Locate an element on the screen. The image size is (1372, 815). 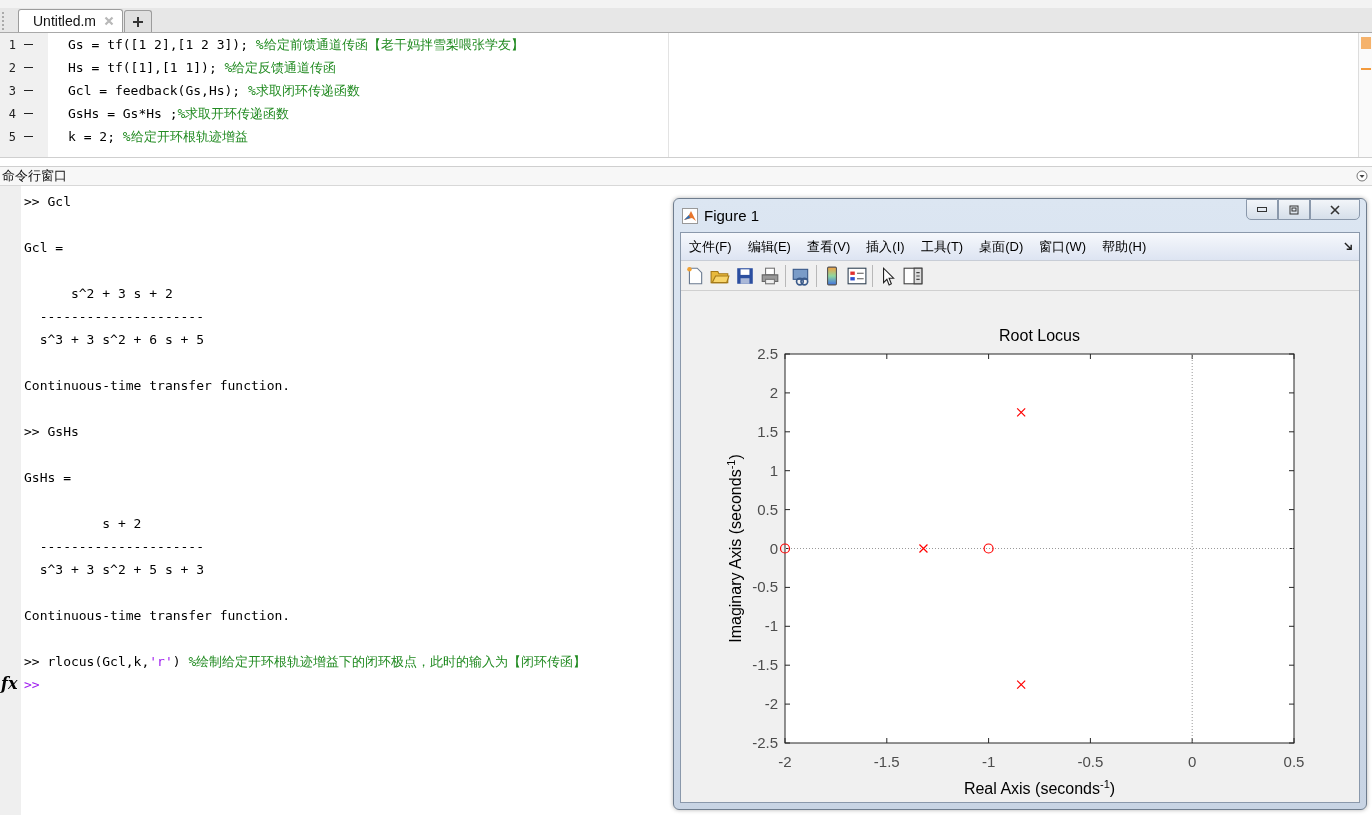
line-number: 3 is located at coordinates (11, 90).